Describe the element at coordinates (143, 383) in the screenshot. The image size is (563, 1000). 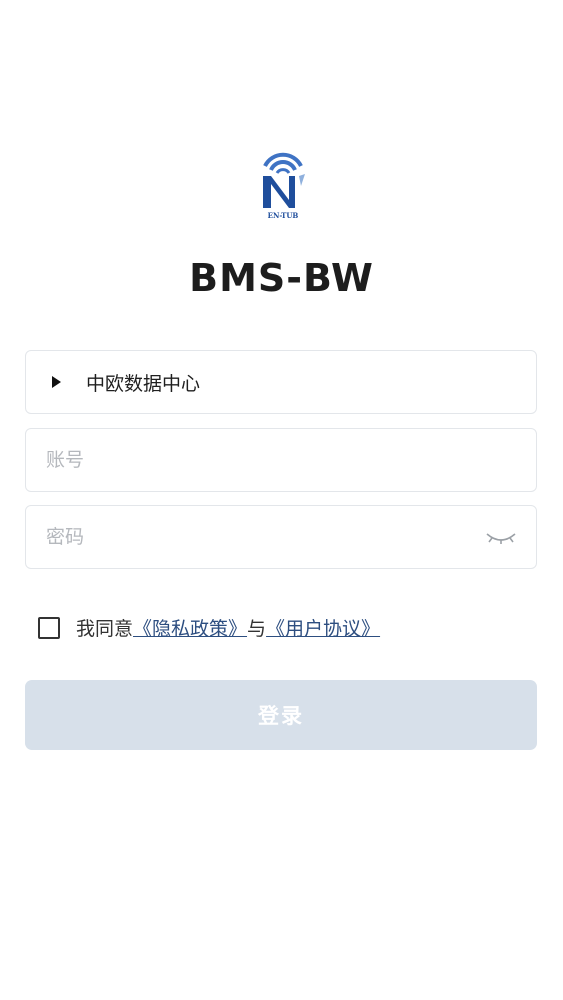
I see `server-select-value: 中欧数据中心` at that location.